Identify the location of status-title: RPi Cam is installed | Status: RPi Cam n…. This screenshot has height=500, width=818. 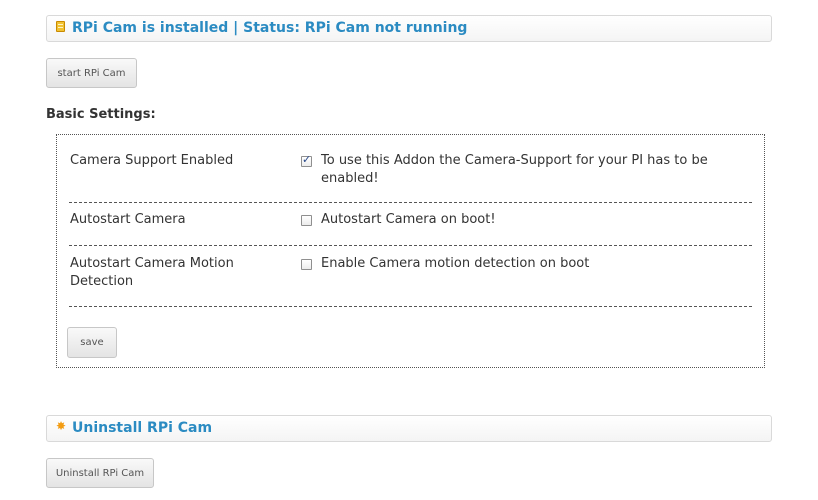
(270, 28).